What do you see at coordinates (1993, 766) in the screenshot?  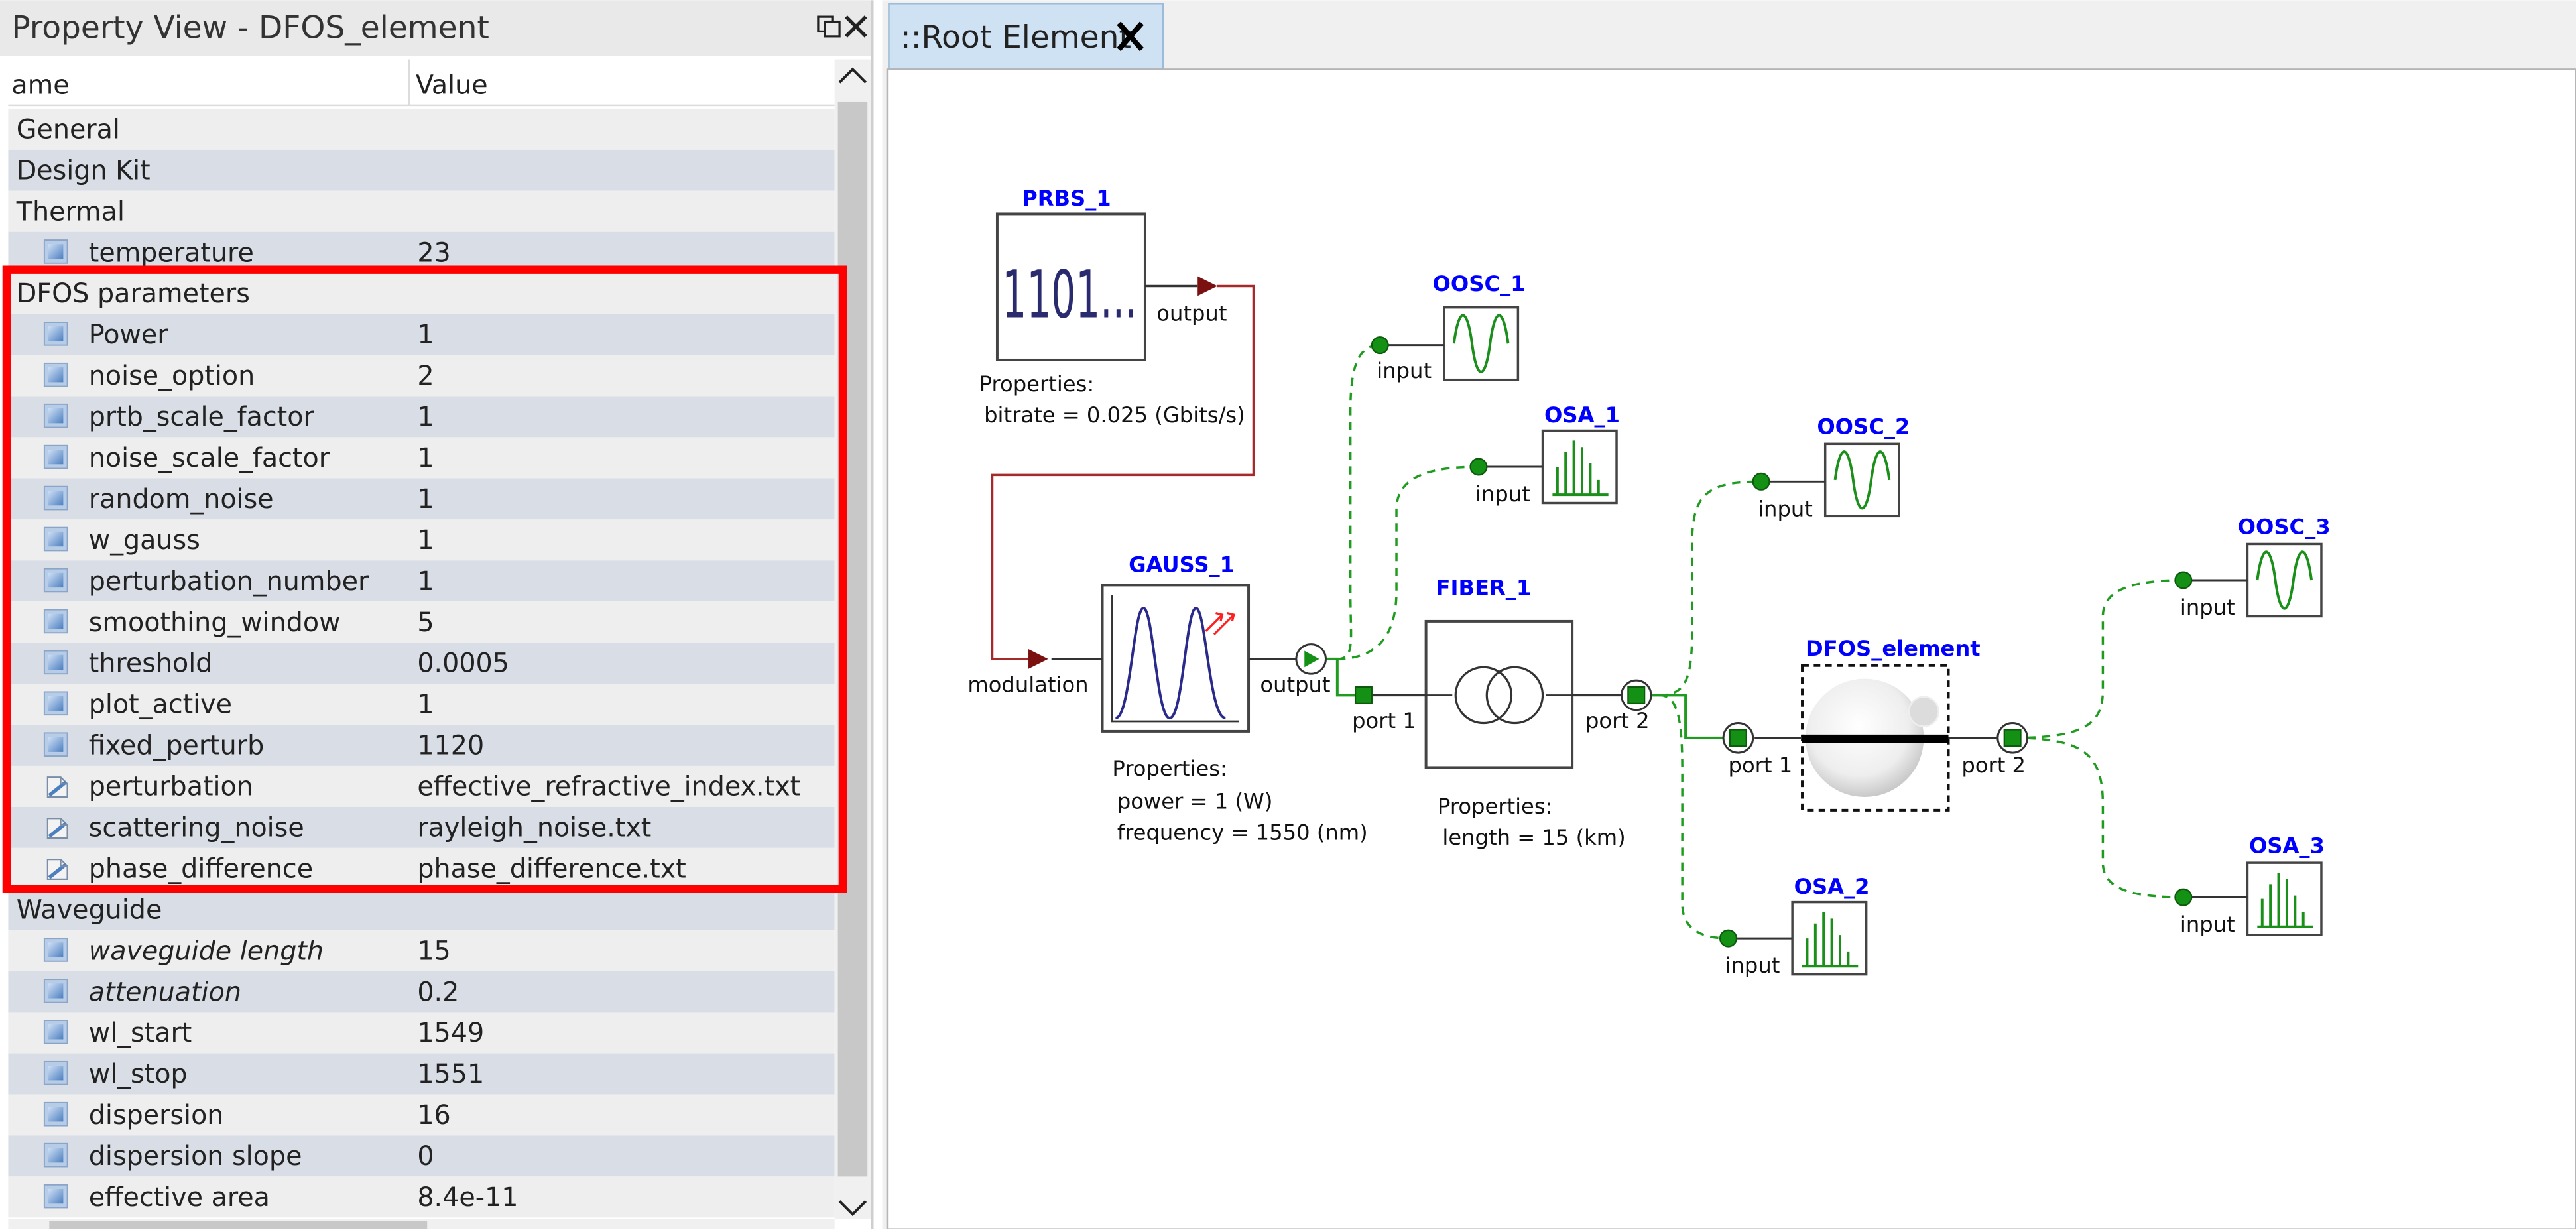 I see `dfos-port-out-label: port 2` at bounding box center [1993, 766].